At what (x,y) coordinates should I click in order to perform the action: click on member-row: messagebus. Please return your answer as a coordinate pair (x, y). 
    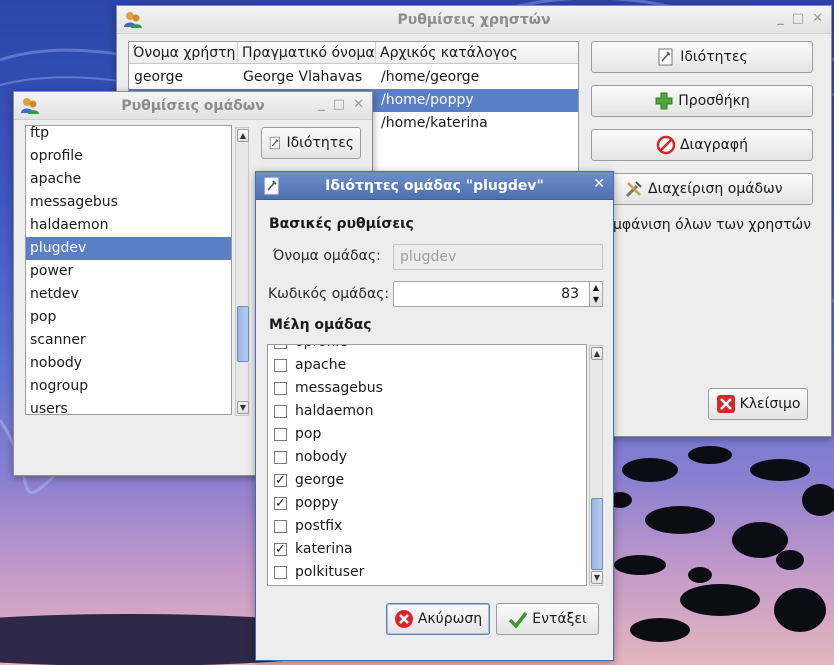
    Looking at the image, I should click on (427, 388).